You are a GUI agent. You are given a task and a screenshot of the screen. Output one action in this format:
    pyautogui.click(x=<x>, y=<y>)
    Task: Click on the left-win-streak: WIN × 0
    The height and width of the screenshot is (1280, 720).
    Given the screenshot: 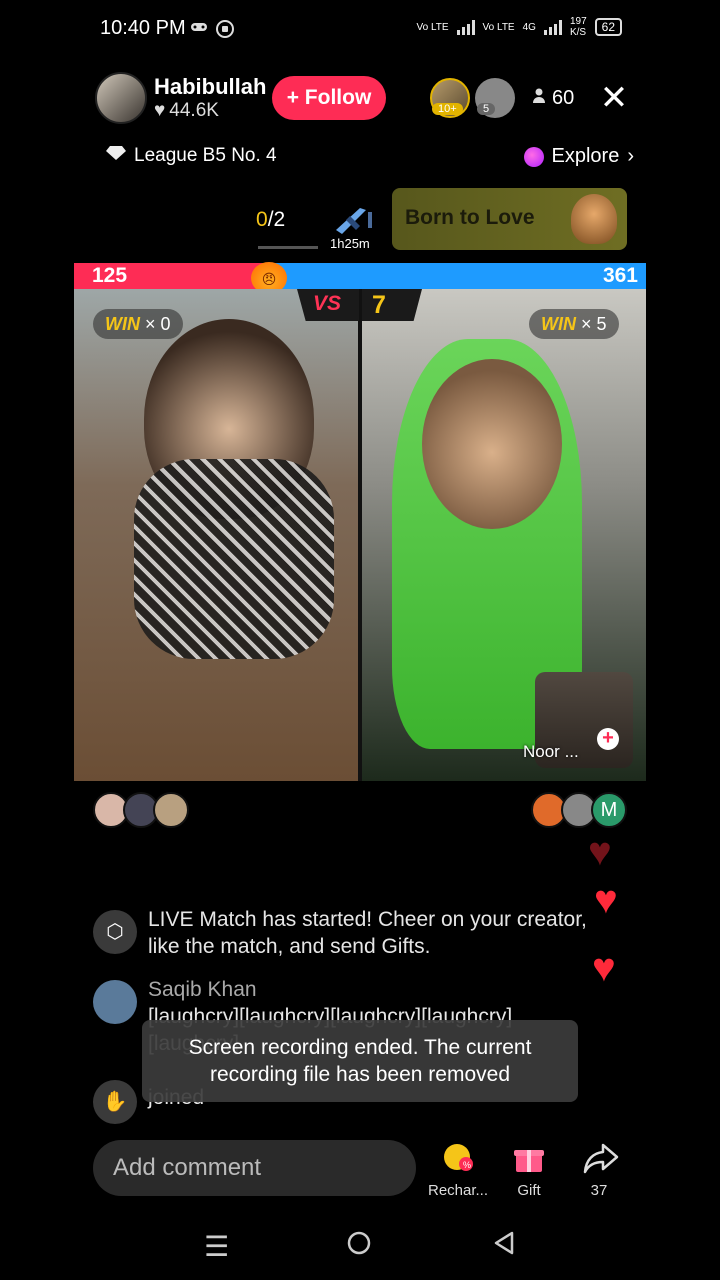 What is the action you would take?
    pyautogui.click(x=138, y=324)
    